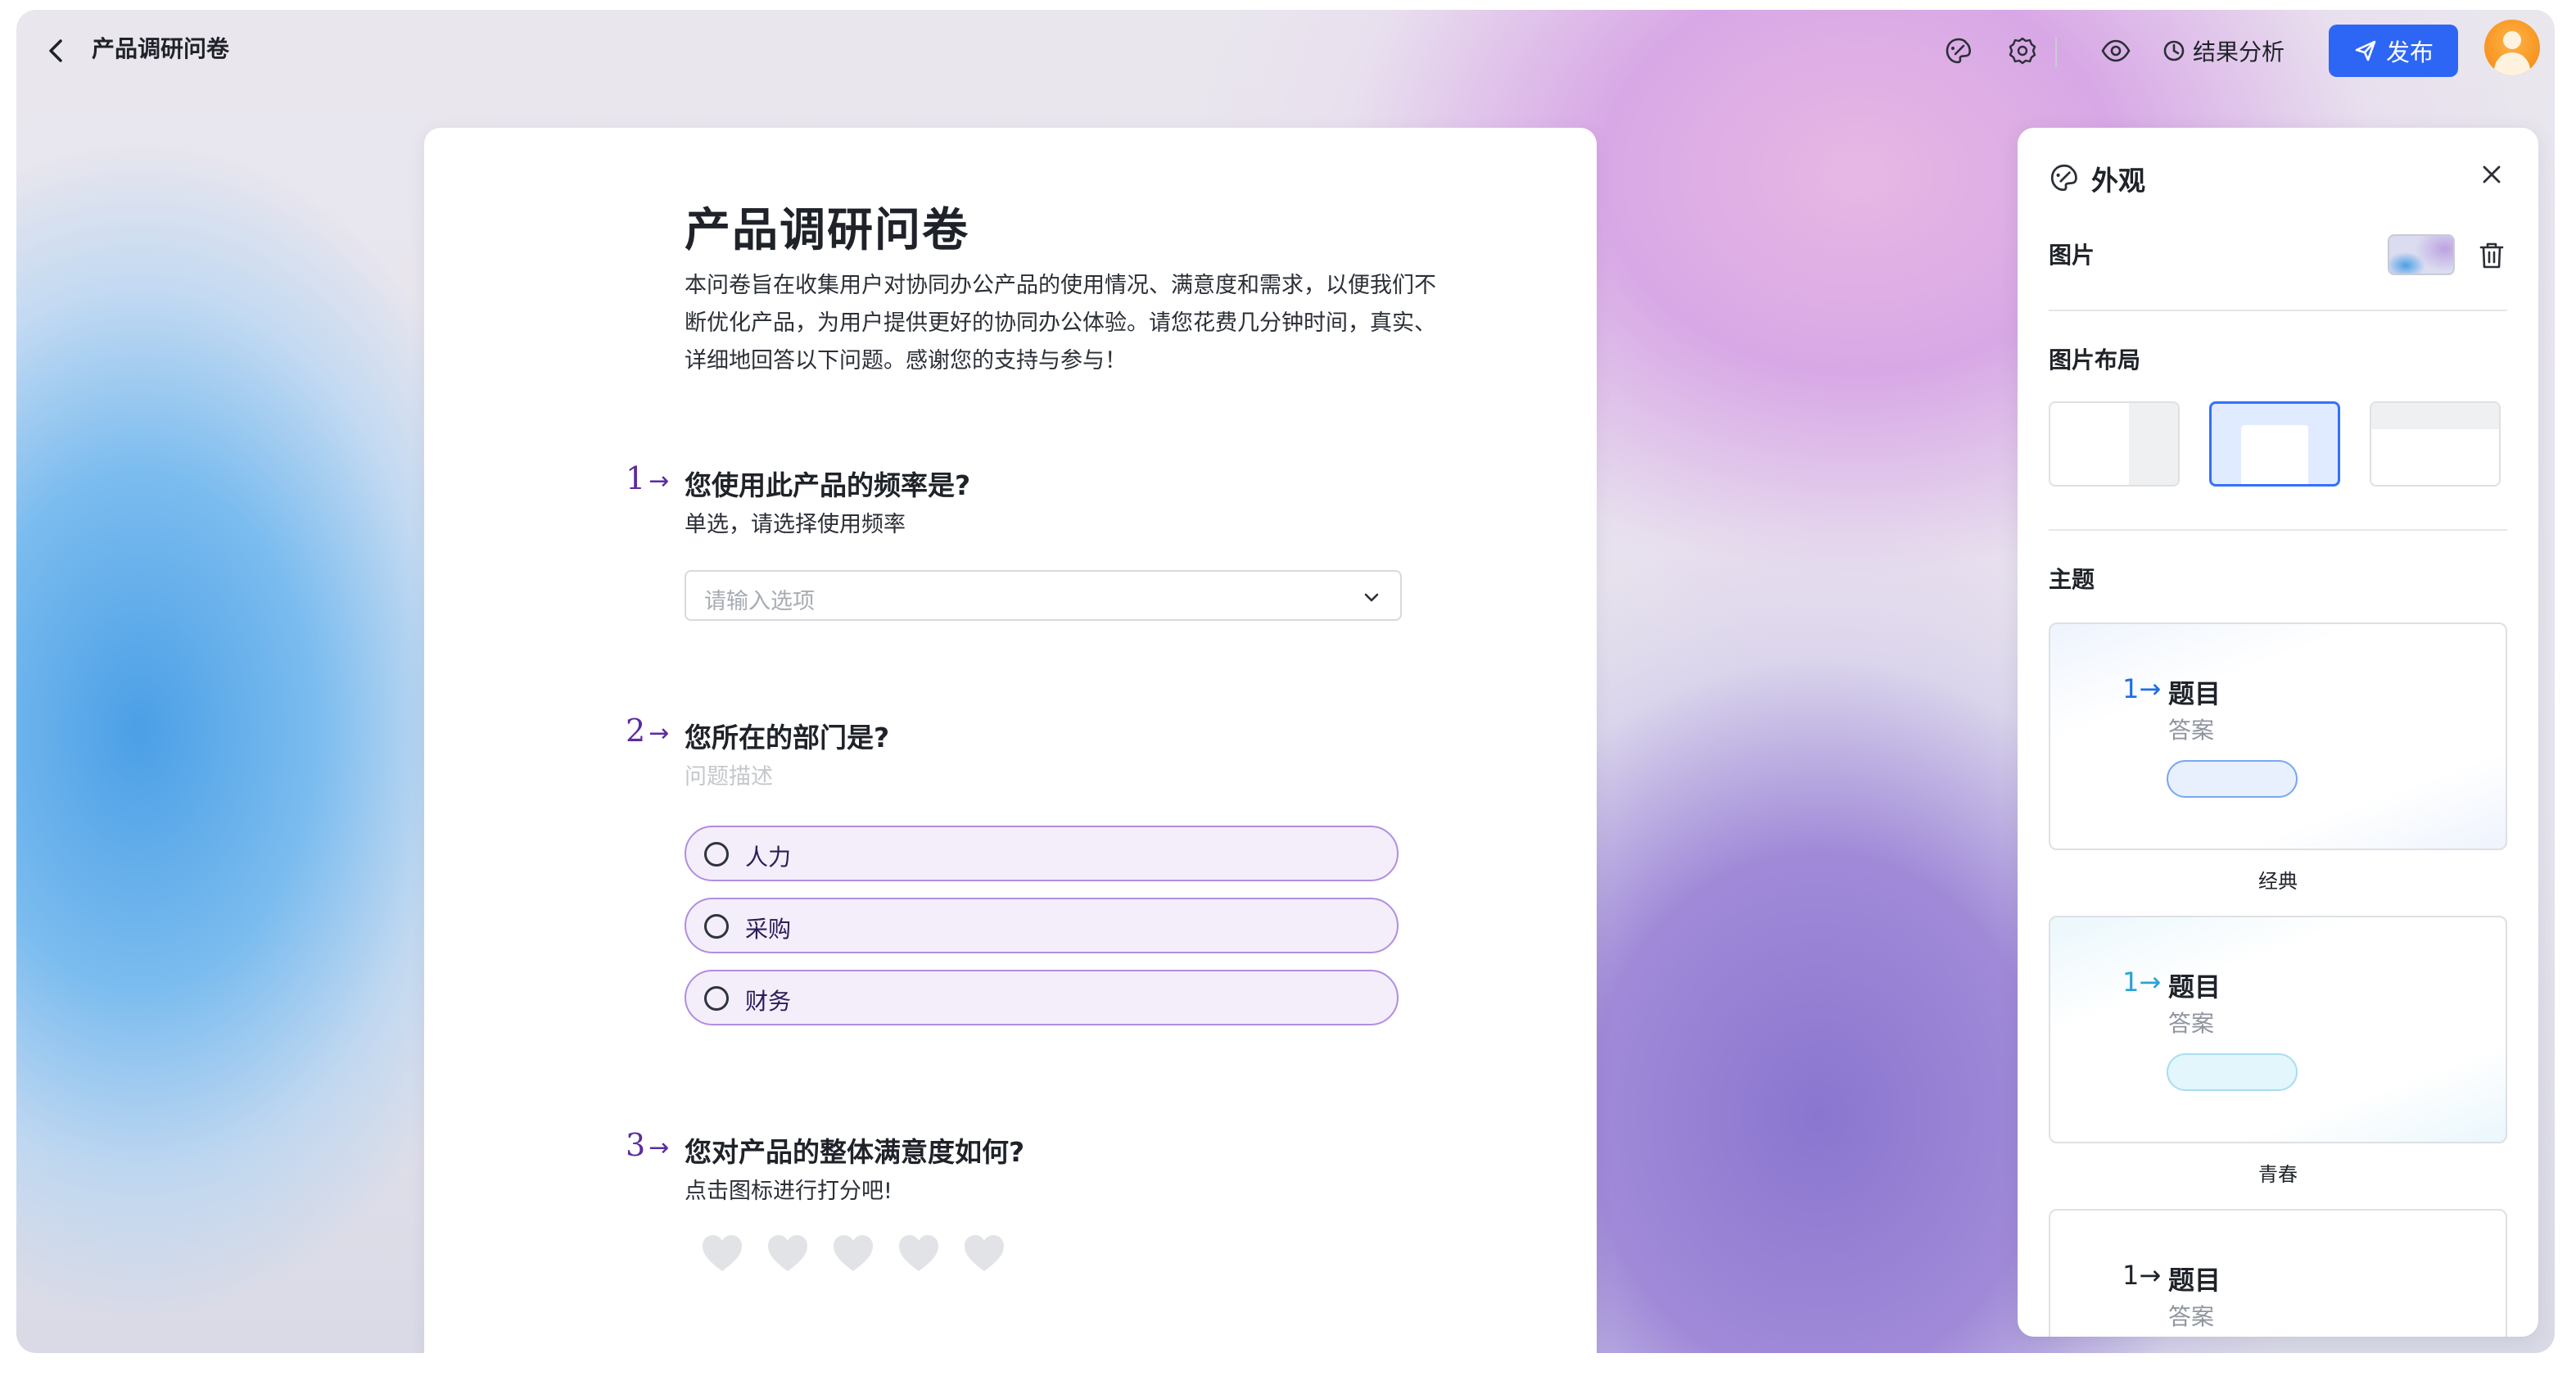 The height and width of the screenshot is (1376, 2576). Describe the element at coordinates (2278, 1029) in the screenshot. I see `theme-card-youth: 1→ 题目 答案` at that location.